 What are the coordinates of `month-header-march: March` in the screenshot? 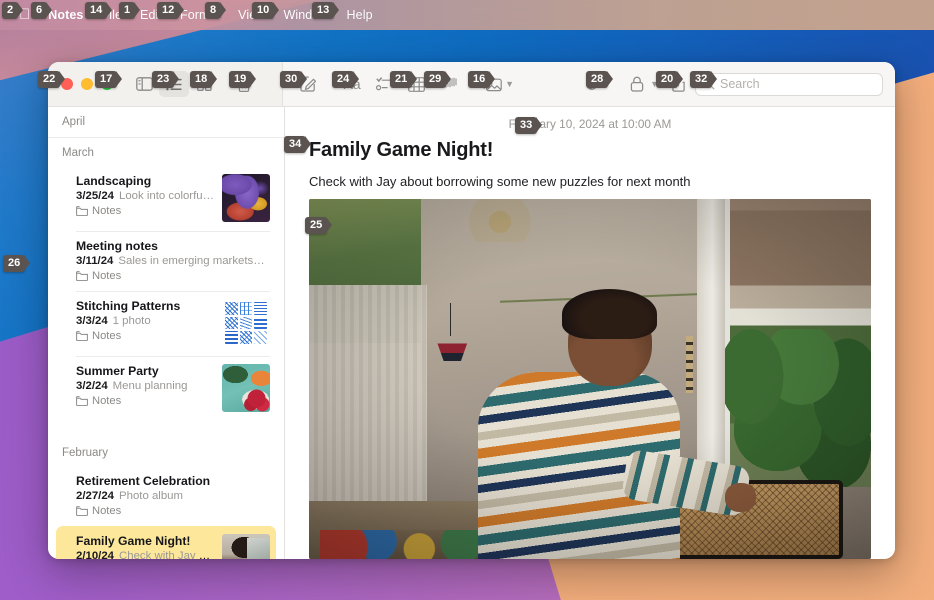 It's located at (78, 153).